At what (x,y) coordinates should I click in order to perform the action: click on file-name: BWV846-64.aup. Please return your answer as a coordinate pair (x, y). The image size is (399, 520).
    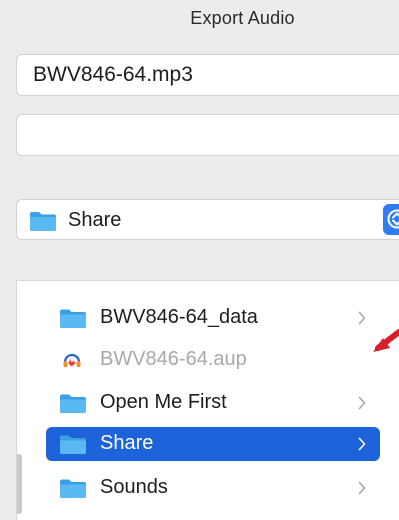
    Looking at the image, I should click on (173, 359).